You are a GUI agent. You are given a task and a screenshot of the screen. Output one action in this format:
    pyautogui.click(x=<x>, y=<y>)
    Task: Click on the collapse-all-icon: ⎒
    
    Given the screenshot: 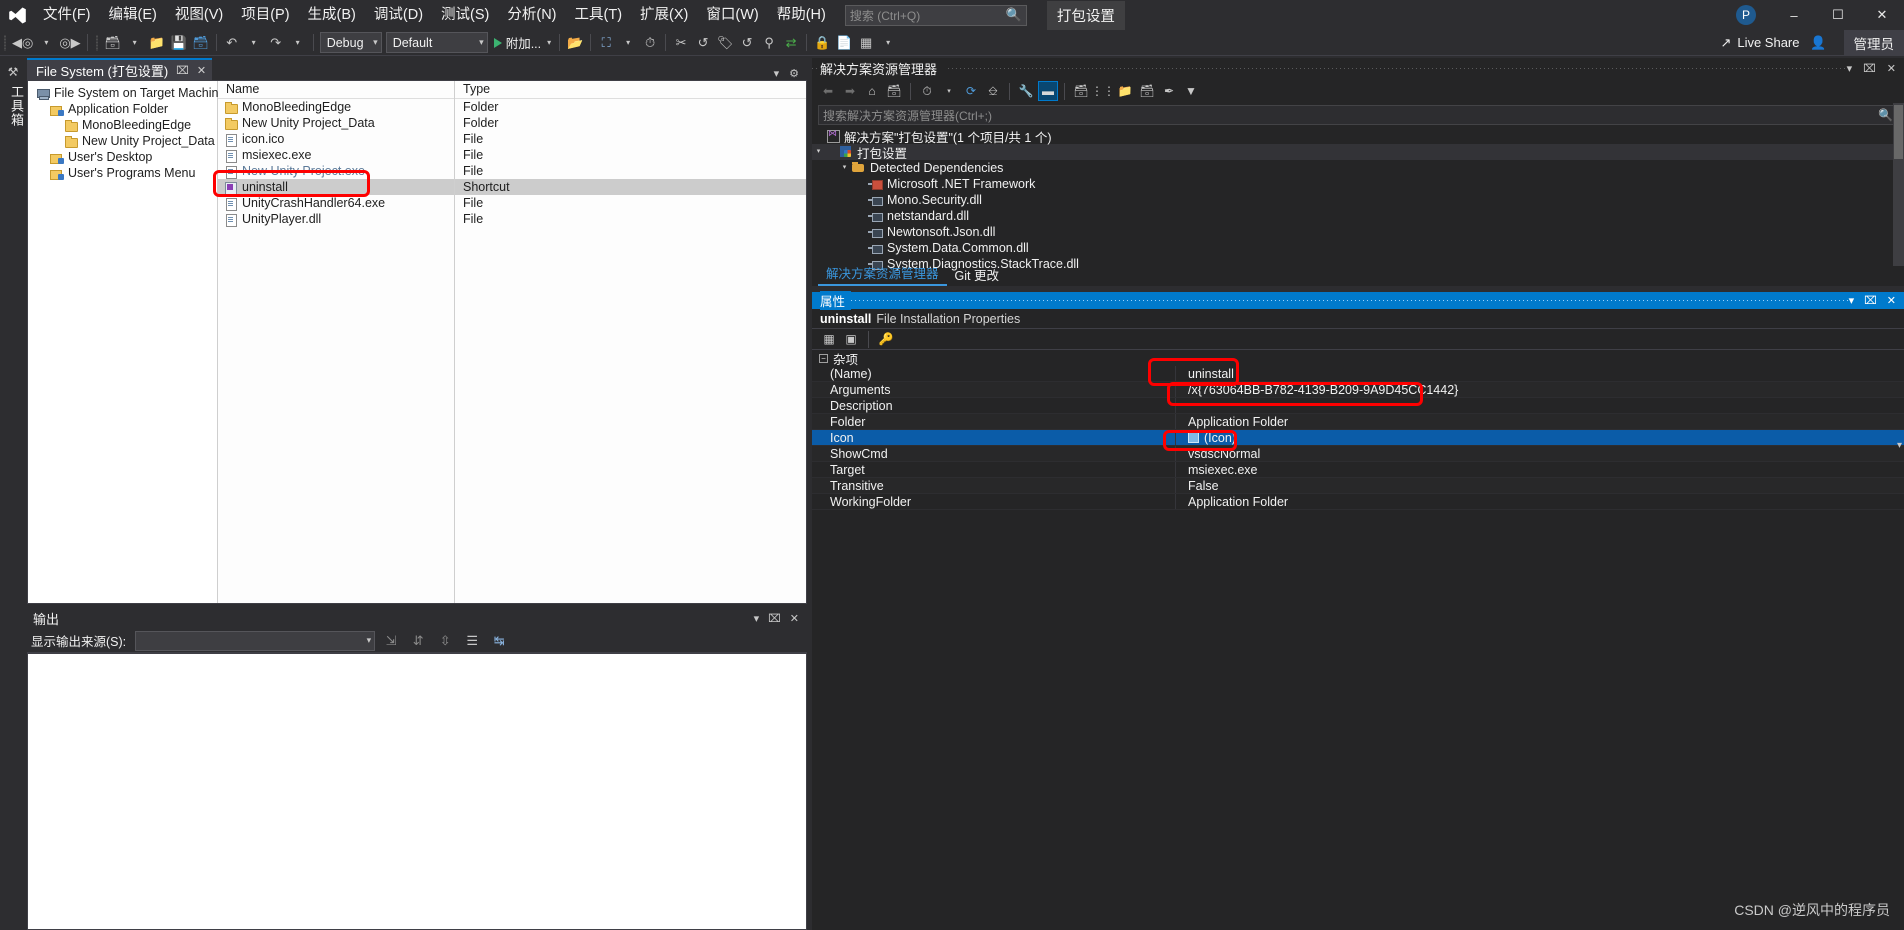 What is the action you would take?
    pyautogui.click(x=993, y=91)
    